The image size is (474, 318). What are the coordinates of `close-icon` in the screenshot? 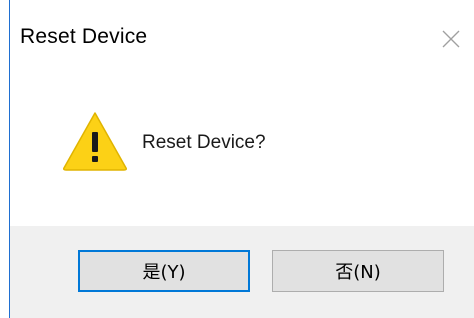 It's located at (451, 39).